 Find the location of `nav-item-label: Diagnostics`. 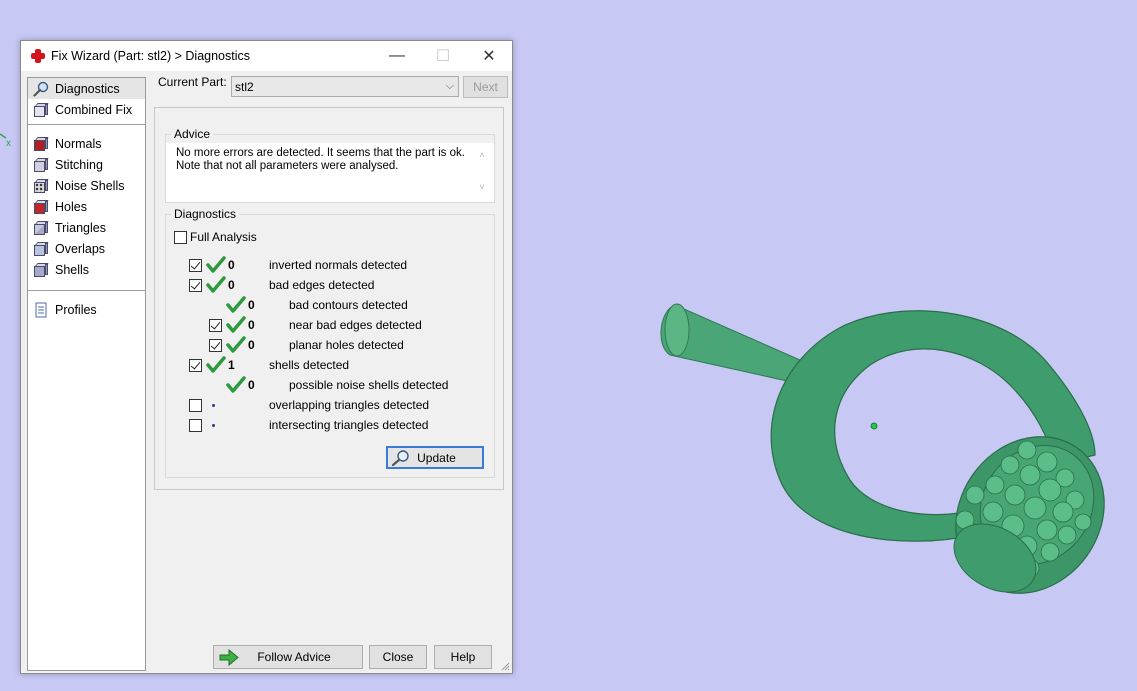

nav-item-label: Diagnostics is located at coordinates (87, 88).